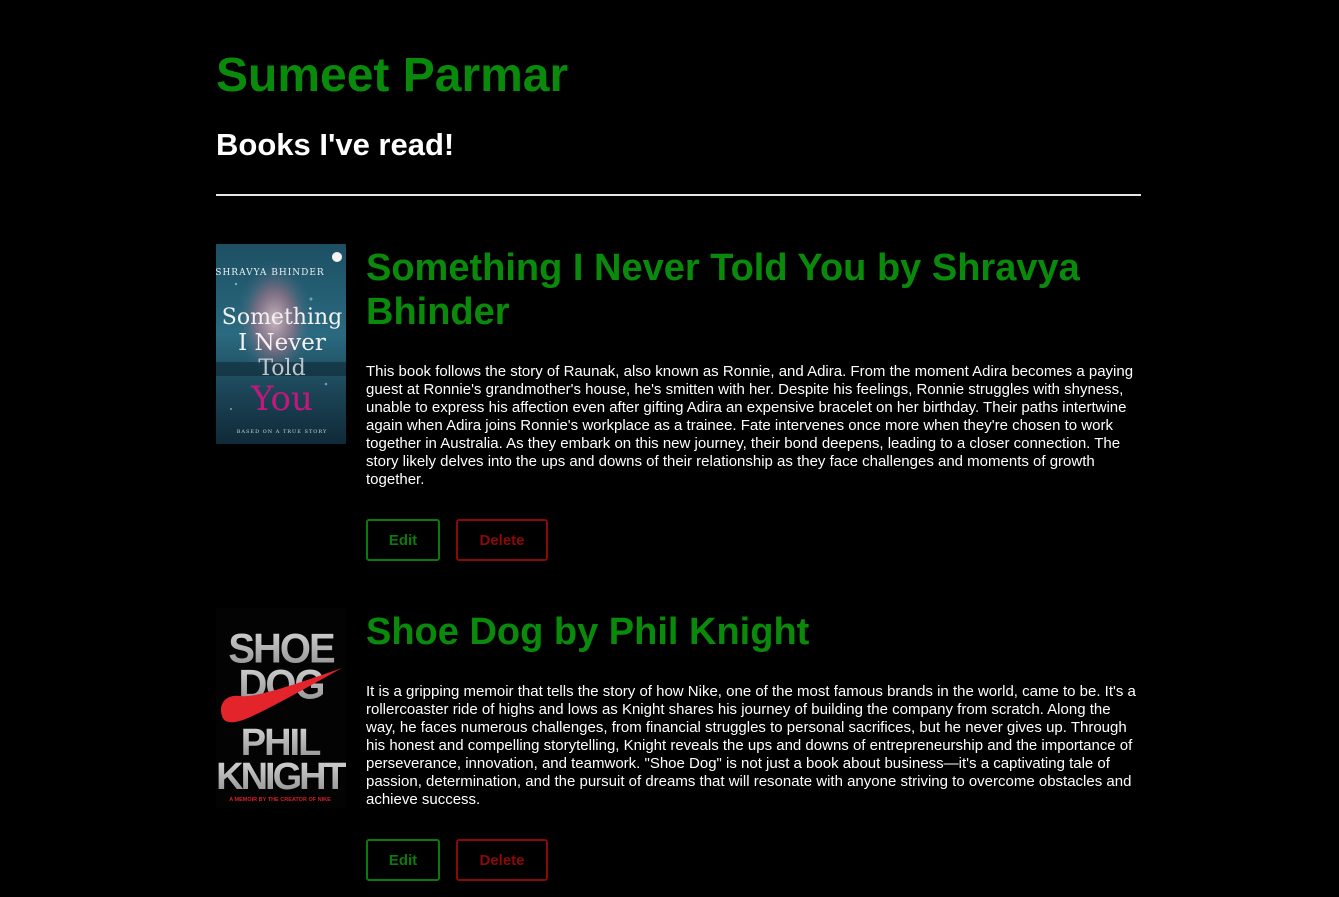 Image resolution: width=1339 pixels, height=897 pixels. What do you see at coordinates (392, 75) in the screenshot?
I see `site-title: Sumeet Parmar` at bounding box center [392, 75].